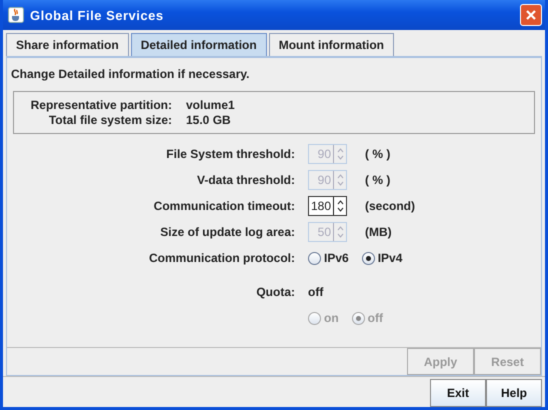  I want to click on tab: Detailed information, so click(198, 44).